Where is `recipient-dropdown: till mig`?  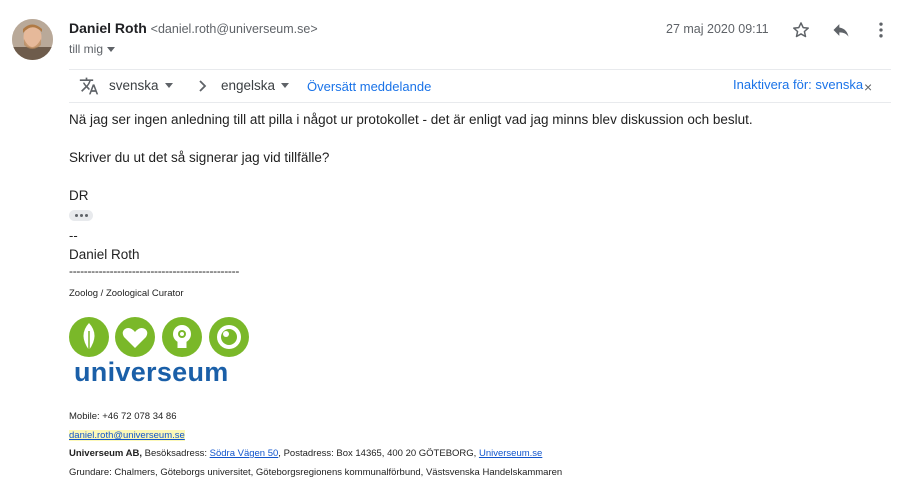 recipient-dropdown: till mig is located at coordinates (92, 49).